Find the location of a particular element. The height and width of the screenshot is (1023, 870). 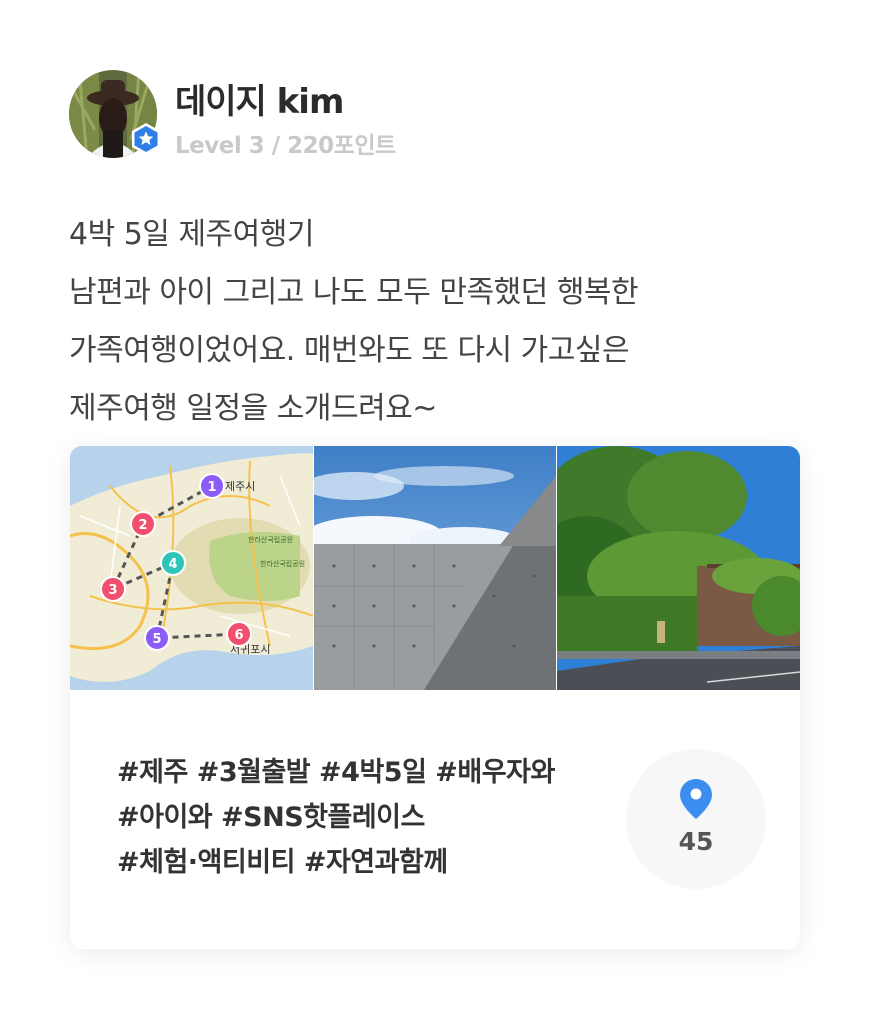

map-marker-label: 6 is located at coordinates (238, 635).